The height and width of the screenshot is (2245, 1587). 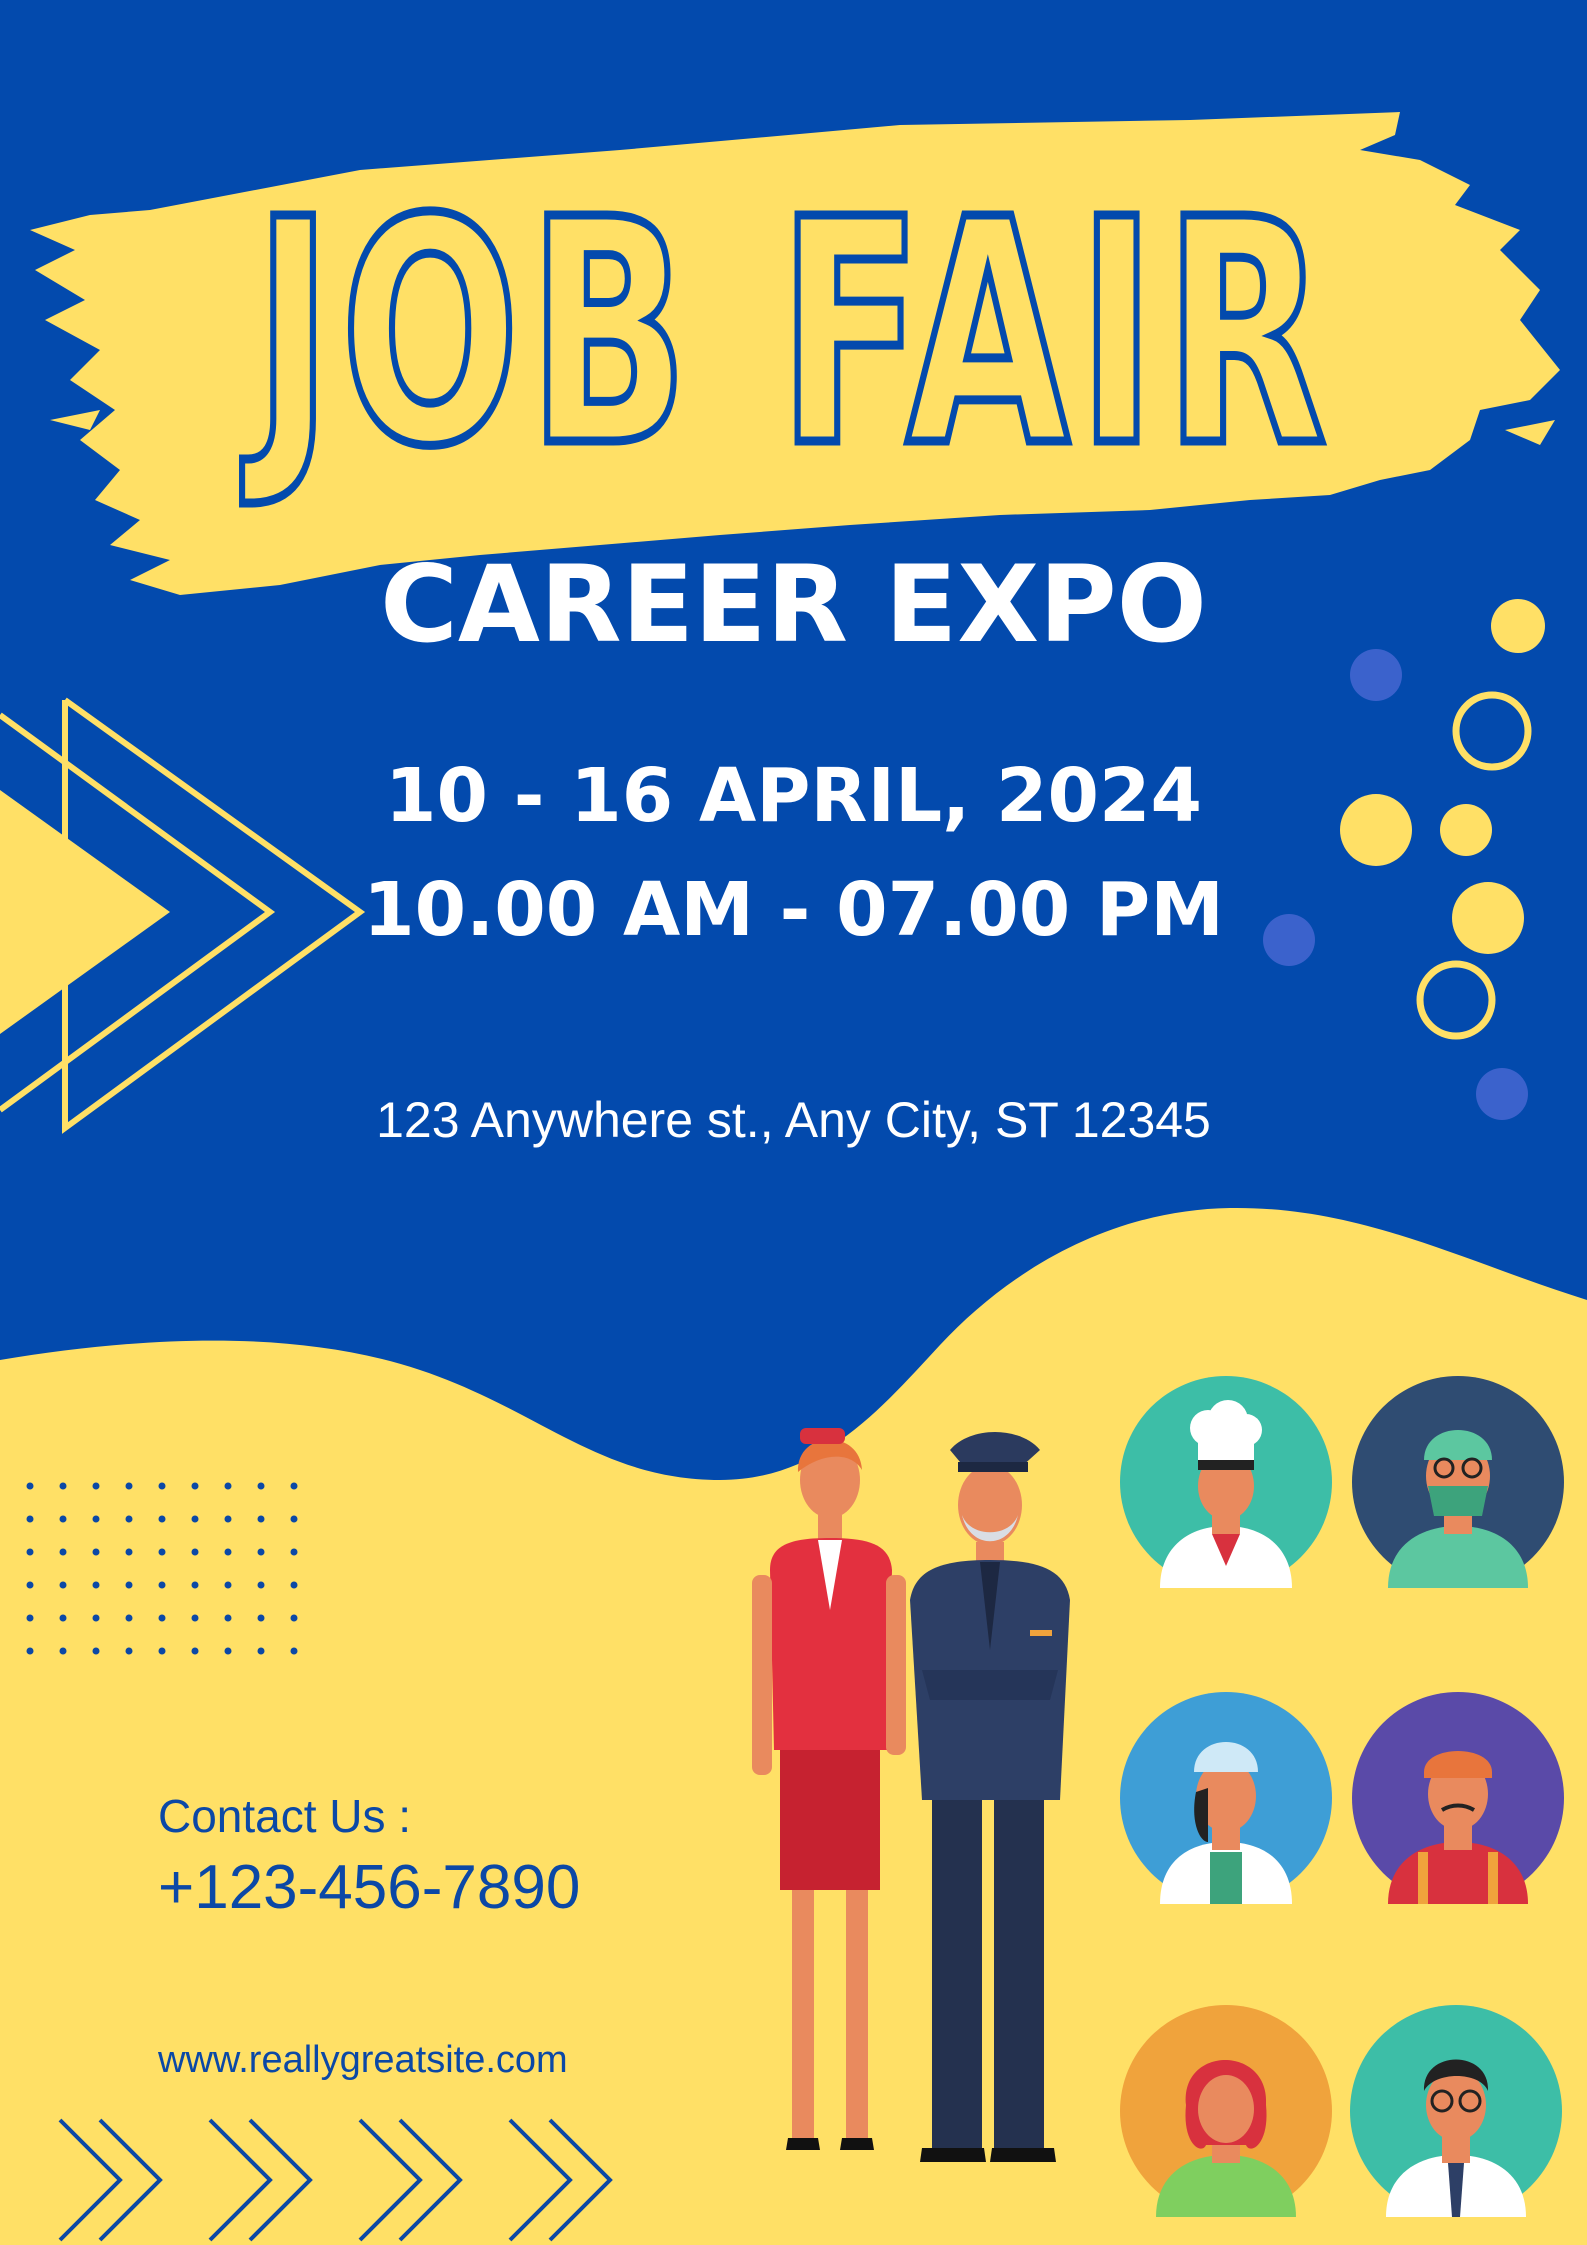 What do you see at coordinates (793, 796) in the screenshot?
I see `event-dates: 10 - 16 APRIL, 2024` at bounding box center [793, 796].